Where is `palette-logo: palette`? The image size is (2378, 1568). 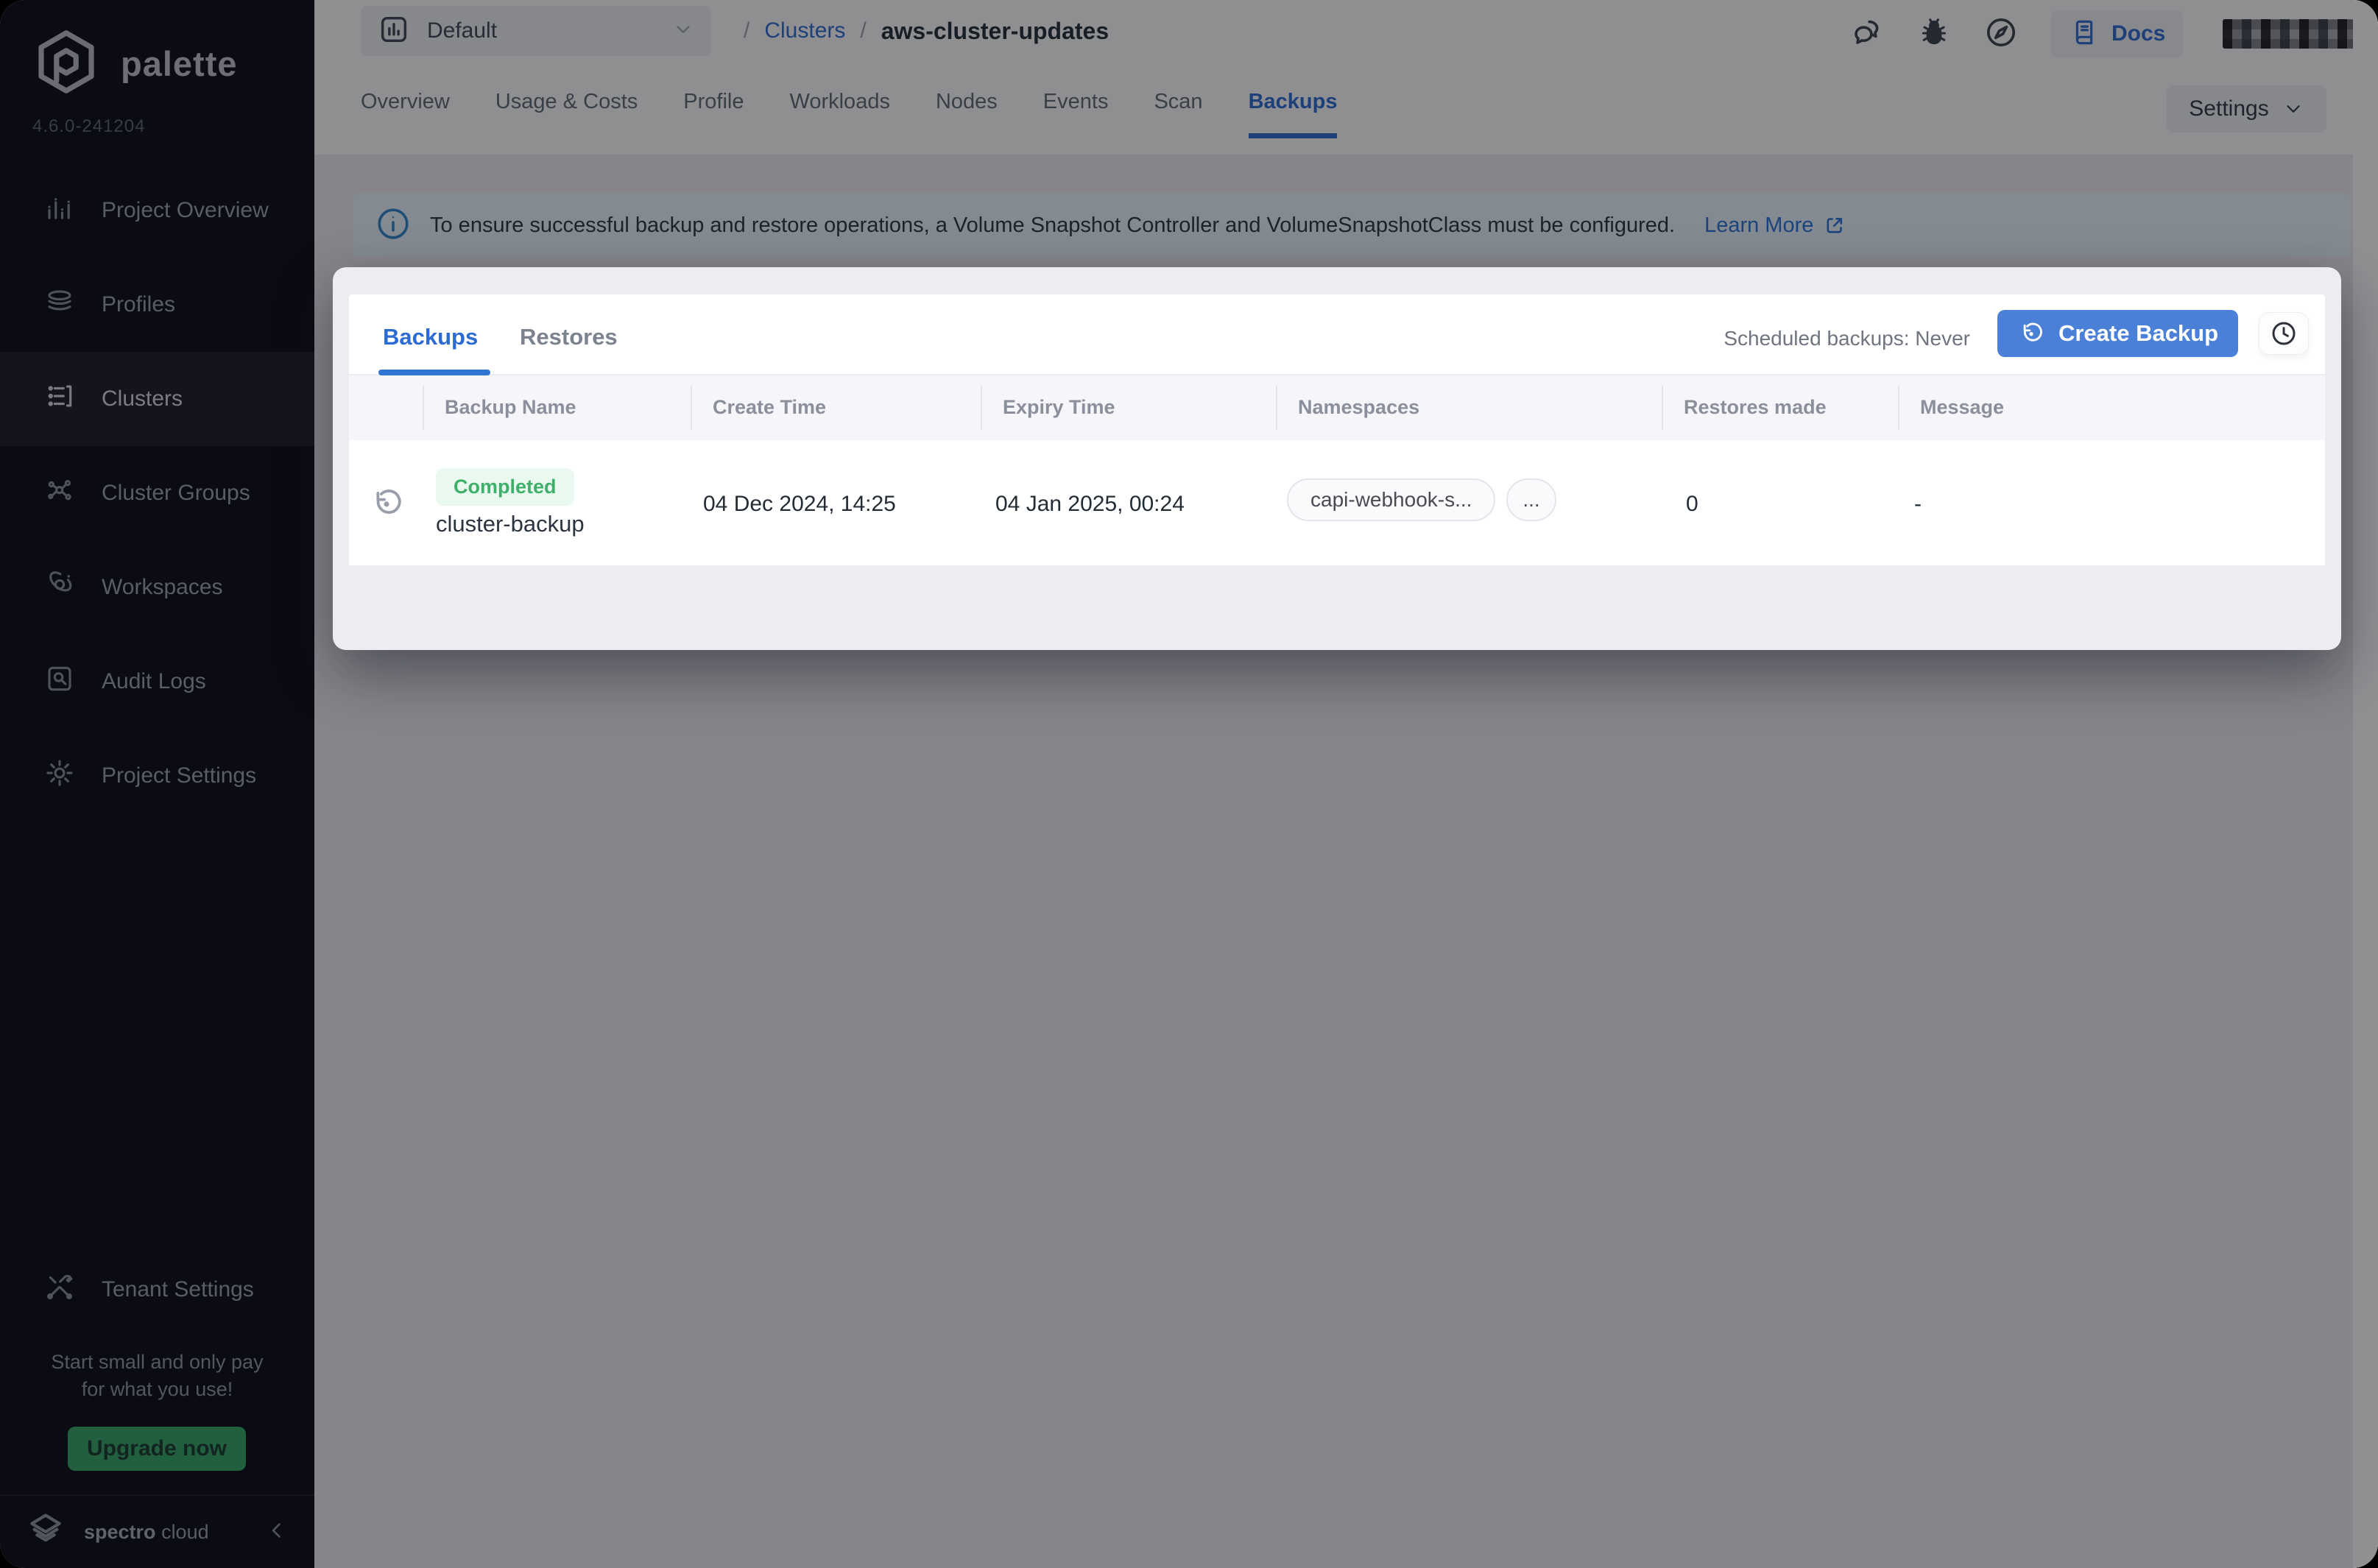
palette-logo: palette is located at coordinates (134, 64).